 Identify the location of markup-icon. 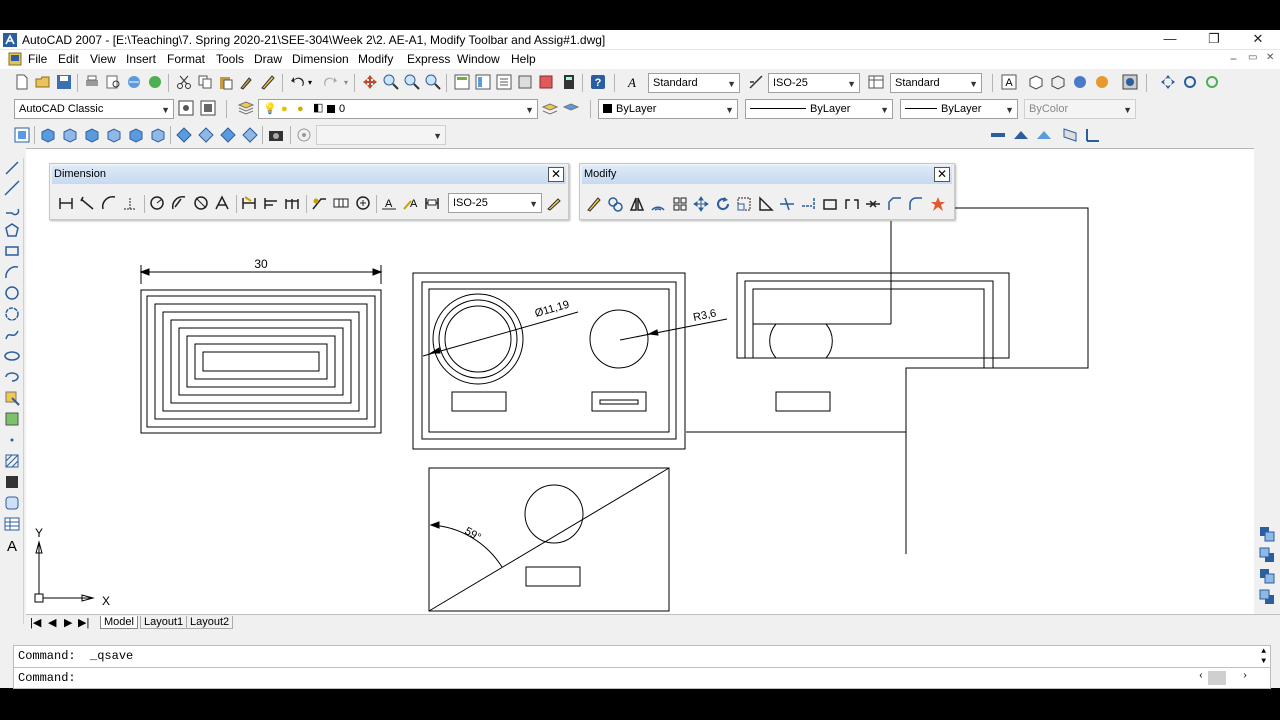
(546, 82).